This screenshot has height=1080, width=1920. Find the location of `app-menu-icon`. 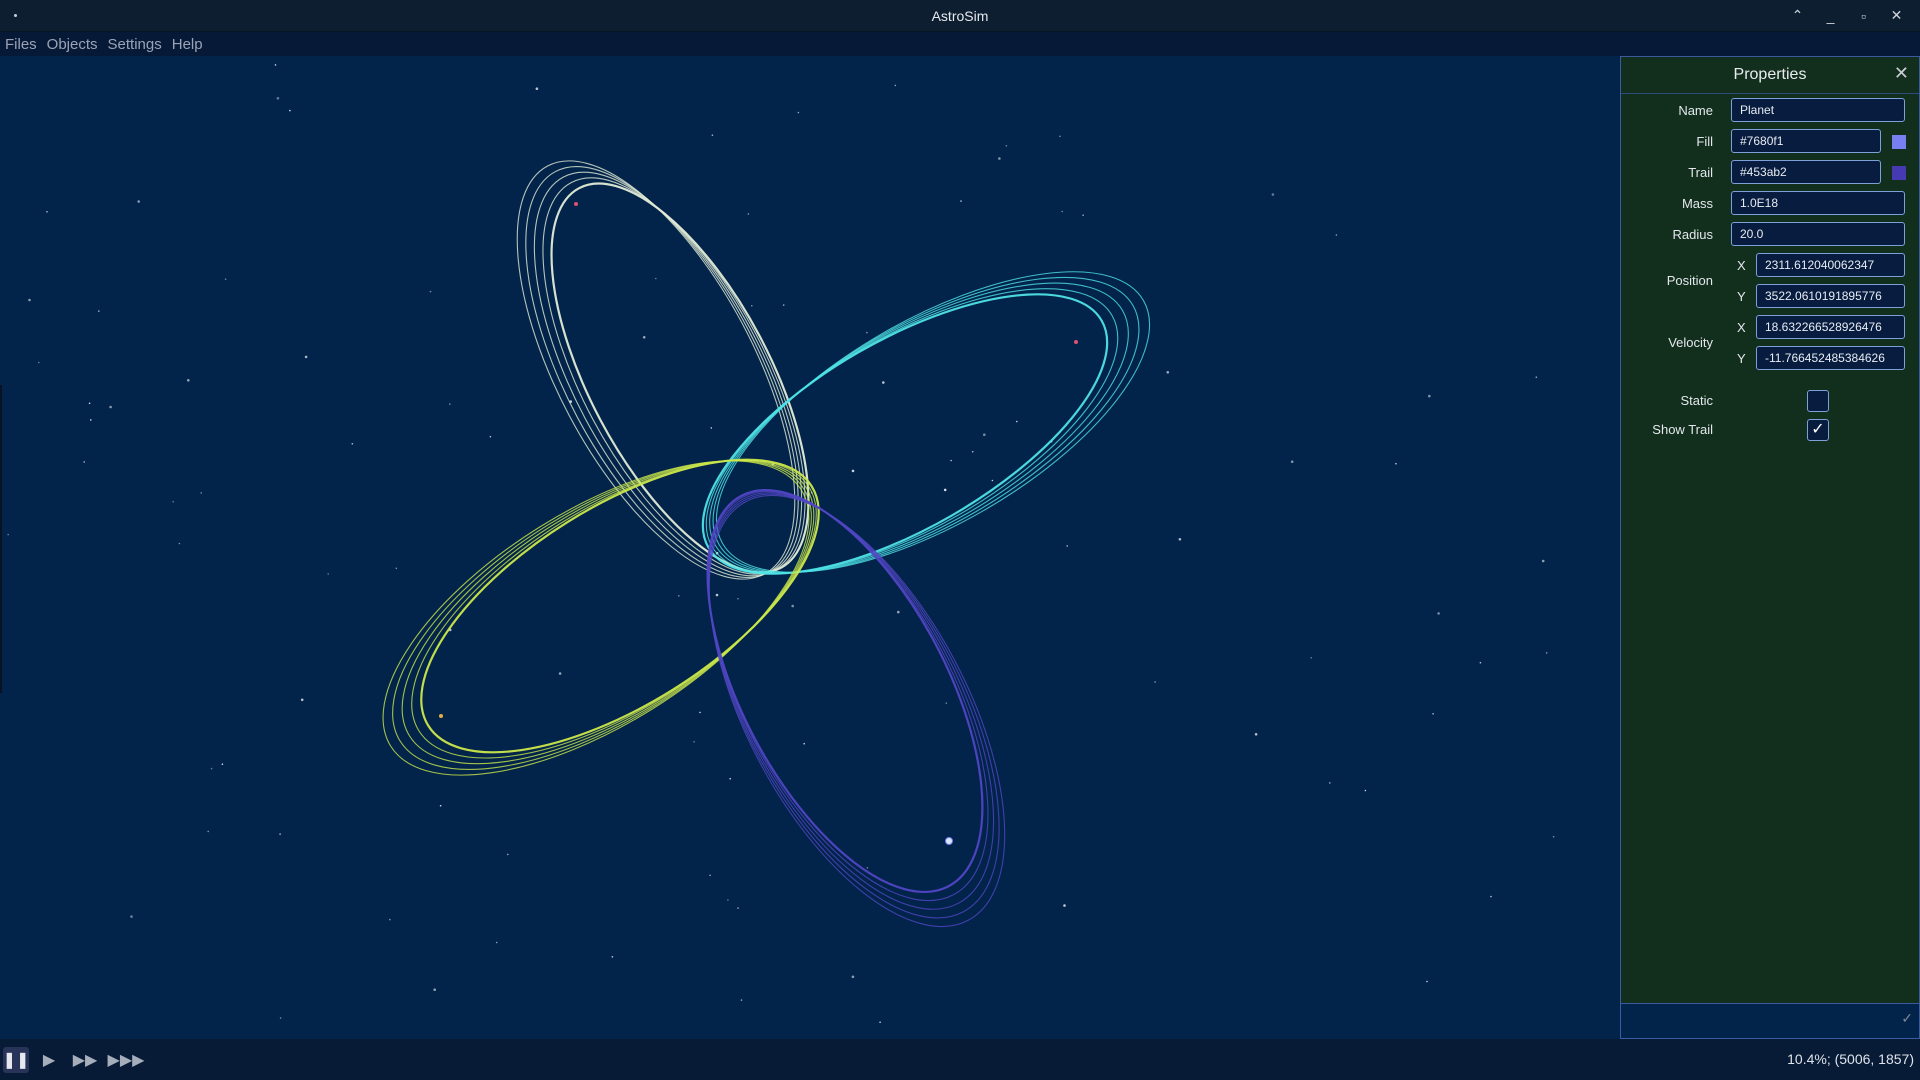

app-menu-icon is located at coordinates (15, 15).